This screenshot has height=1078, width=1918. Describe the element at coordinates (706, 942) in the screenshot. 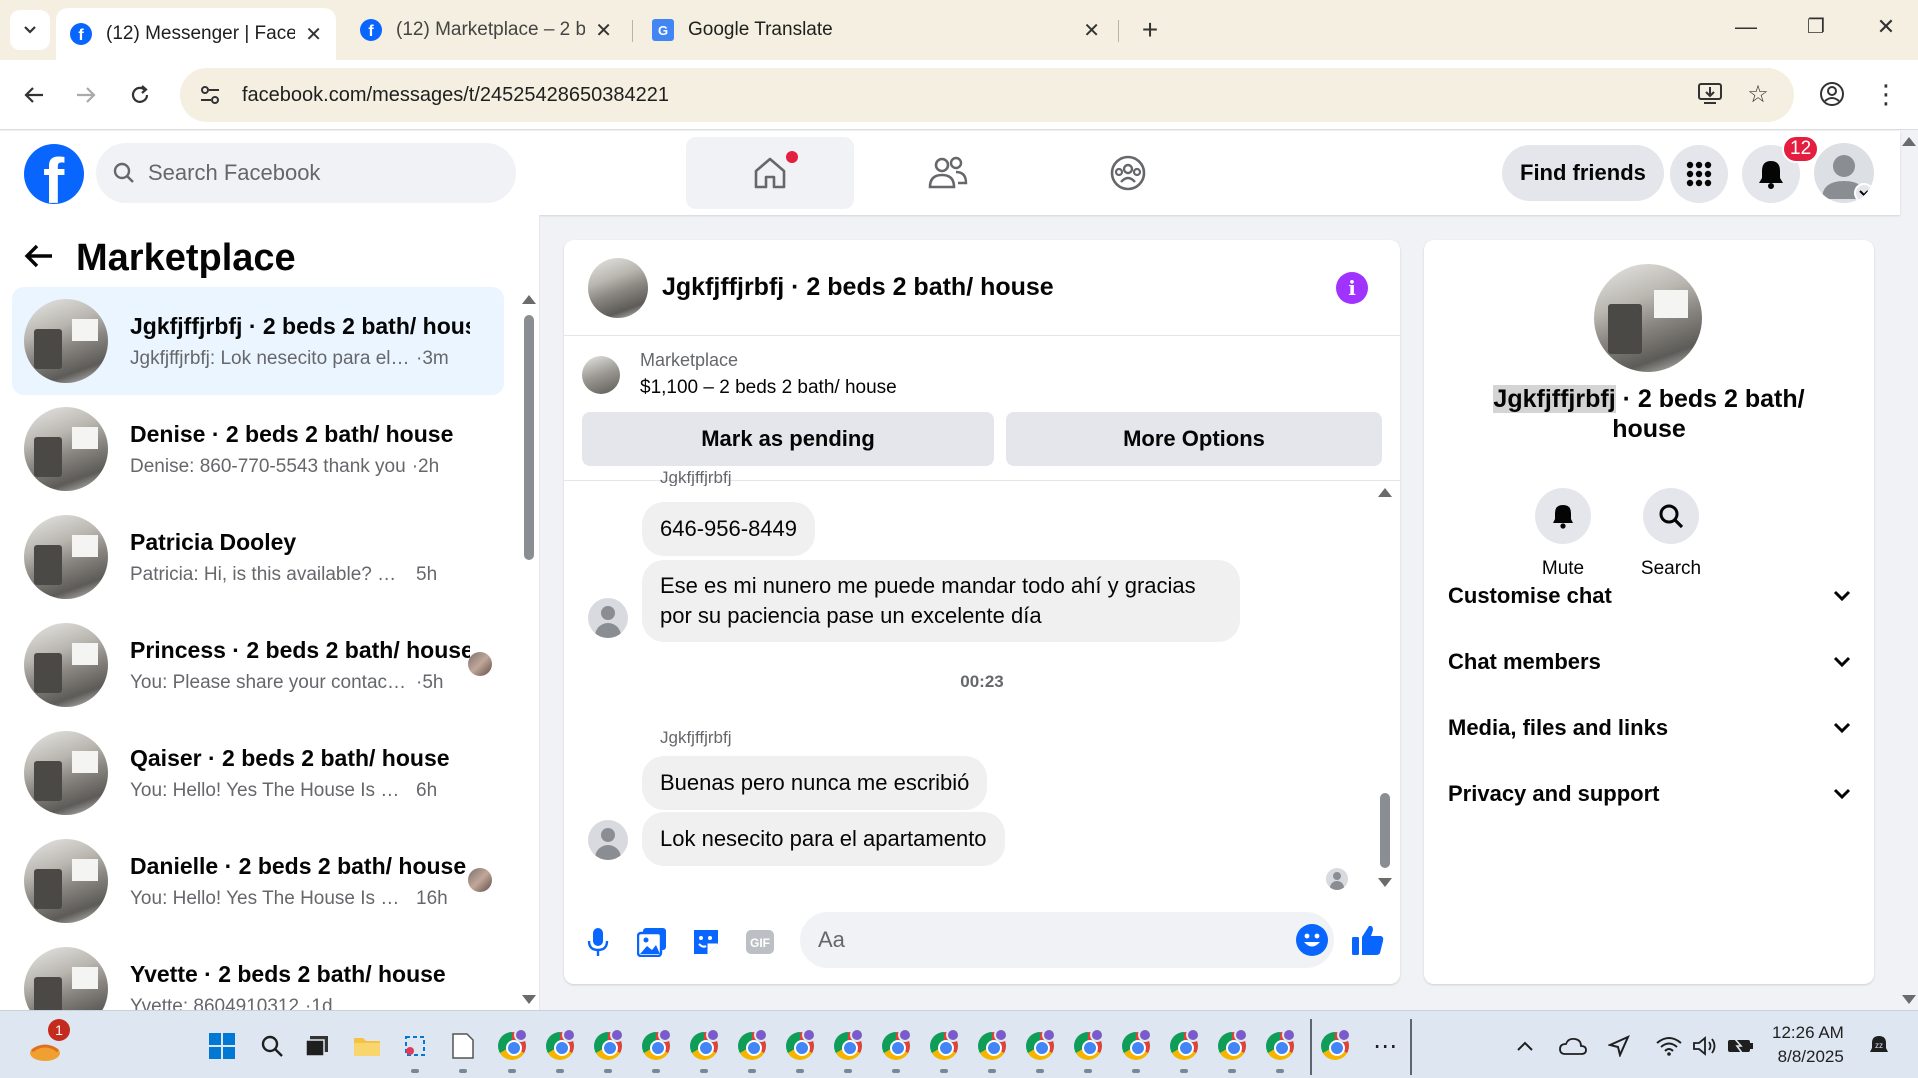

I see `sticker-icon` at that location.